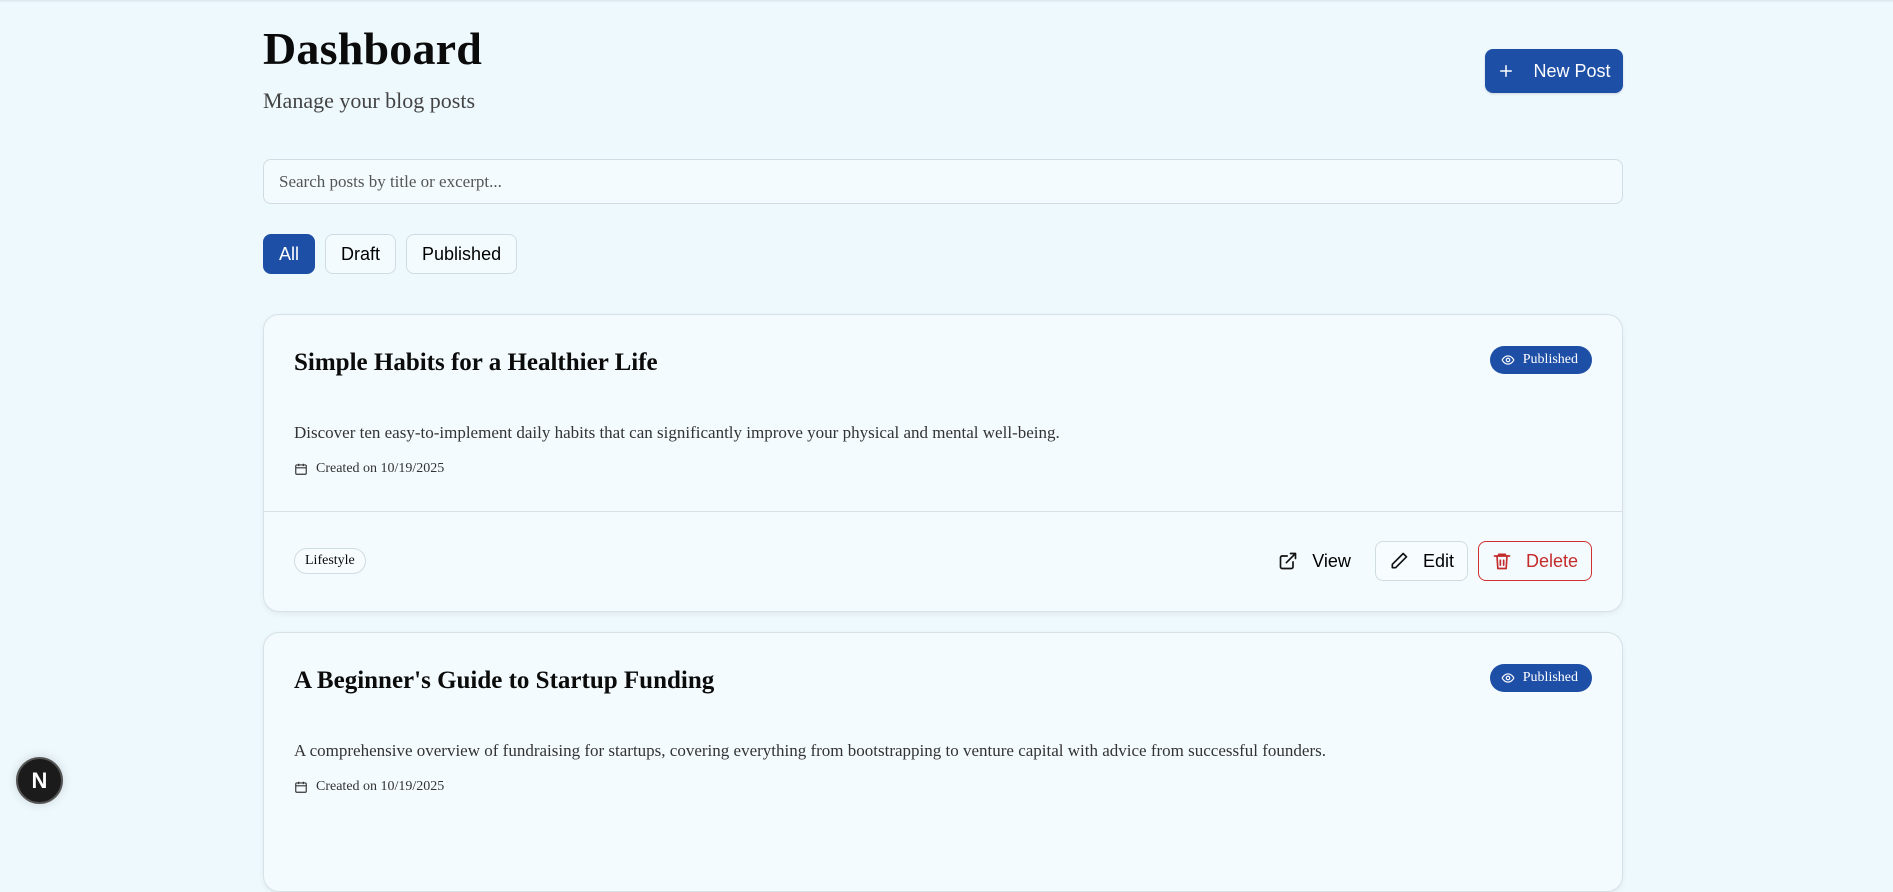 The height and width of the screenshot is (892, 1893). I want to click on dev-badge-letter: N, so click(39, 780).